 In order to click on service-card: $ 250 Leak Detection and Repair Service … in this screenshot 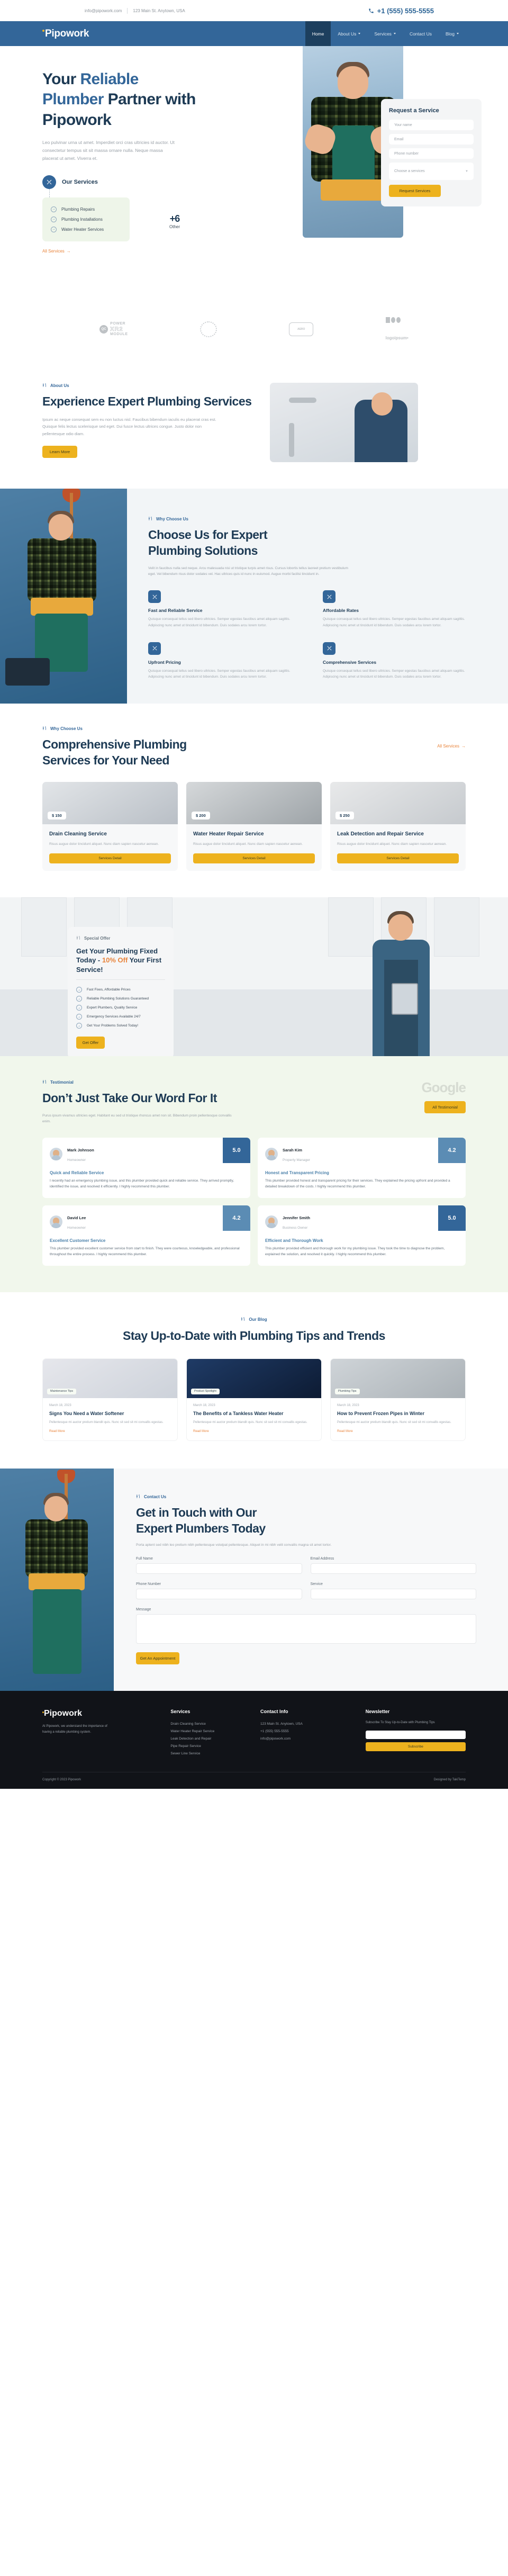, I will do `click(398, 827)`.